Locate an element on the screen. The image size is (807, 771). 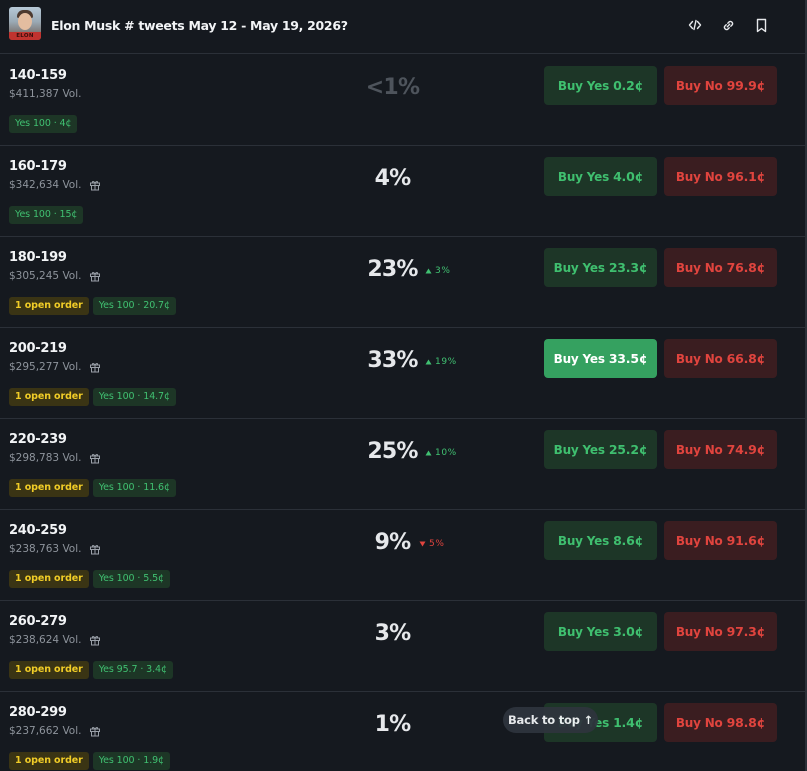
buy-no-price: 74.9¢ is located at coordinates (746, 449).